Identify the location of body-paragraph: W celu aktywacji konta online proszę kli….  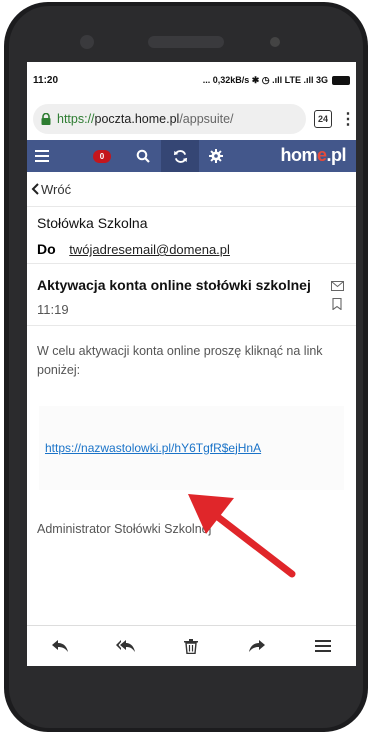
(180, 360).